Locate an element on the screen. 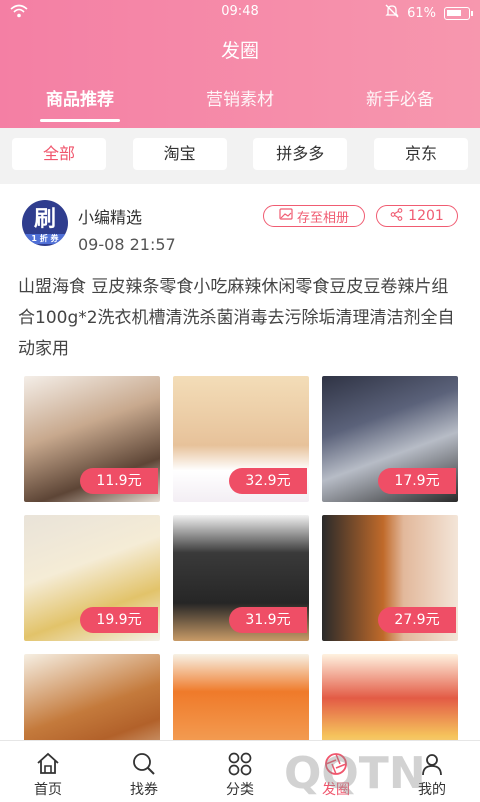  product-image-6: 27.9元 is located at coordinates (390, 578).